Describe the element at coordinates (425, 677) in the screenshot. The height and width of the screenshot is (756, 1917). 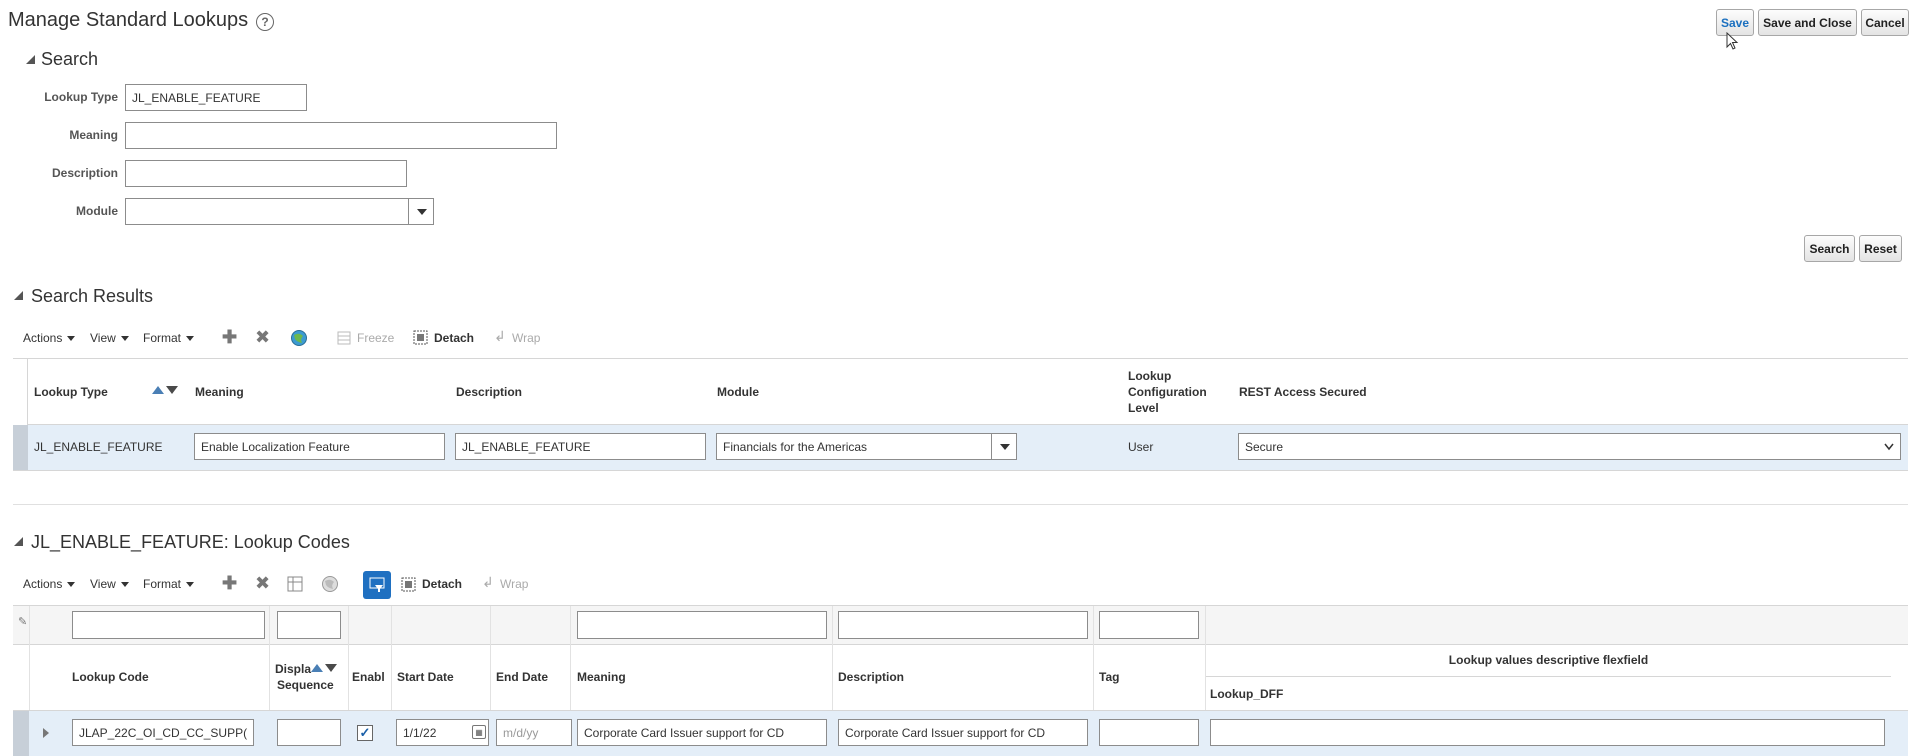
I see `col-start-date: Start Date` at that location.